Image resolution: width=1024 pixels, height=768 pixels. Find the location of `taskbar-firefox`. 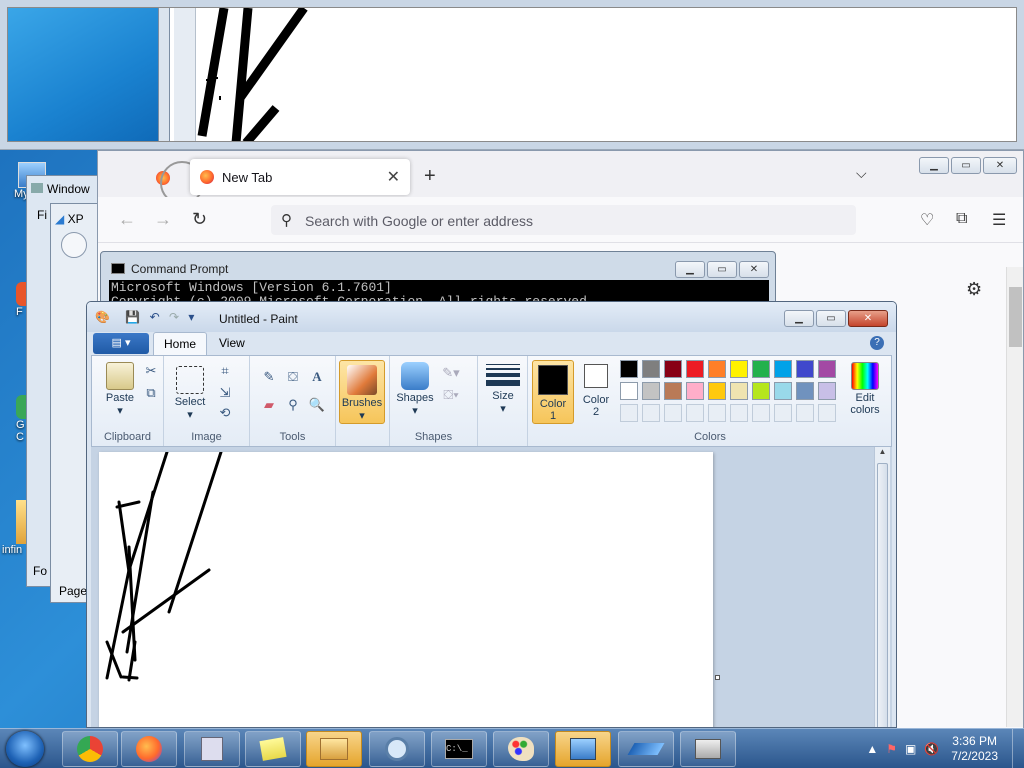

taskbar-firefox is located at coordinates (149, 749).